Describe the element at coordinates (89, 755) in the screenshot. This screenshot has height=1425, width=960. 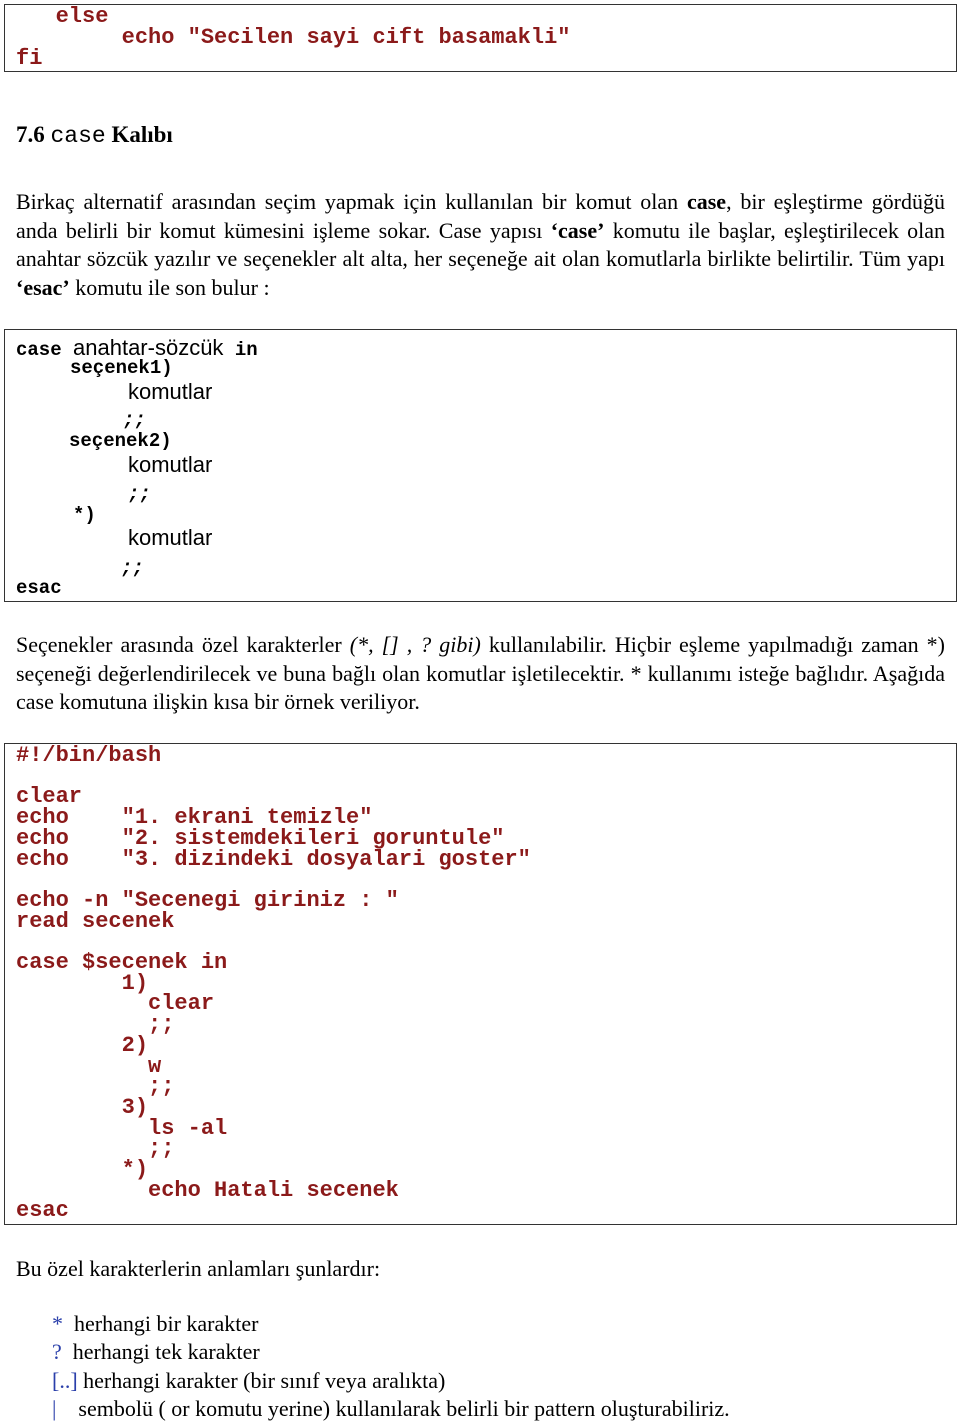
I see `code-line: #!/bin/bash` at that location.